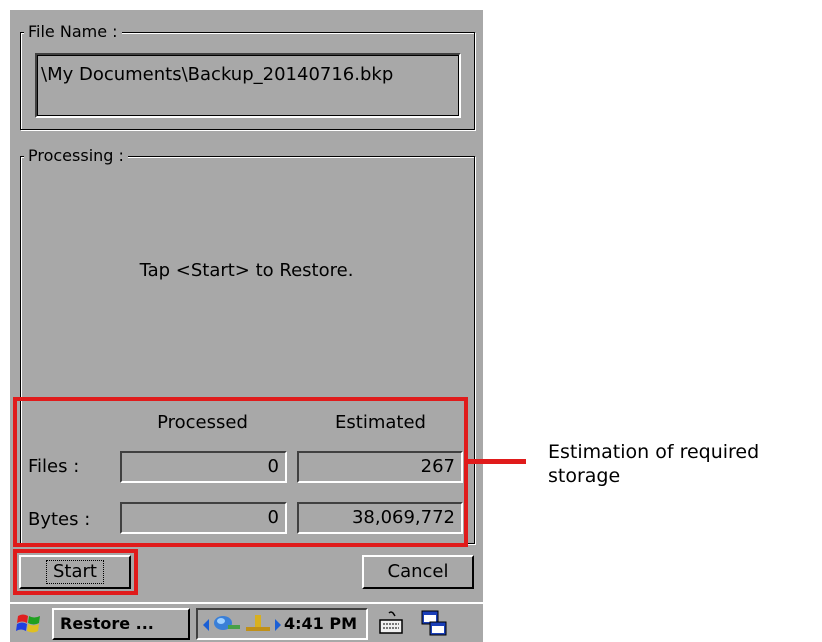 The width and height of the screenshot is (822, 642). What do you see at coordinates (206, 626) in the screenshot?
I see `arrow-left-icon` at bounding box center [206, 626].